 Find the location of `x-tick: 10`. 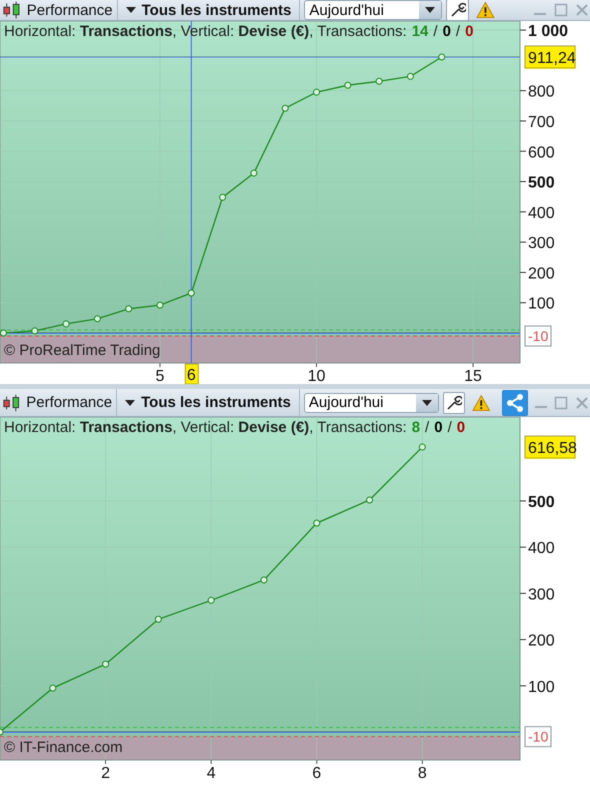

x-tick: 10 is located at coordinates (317, 373).